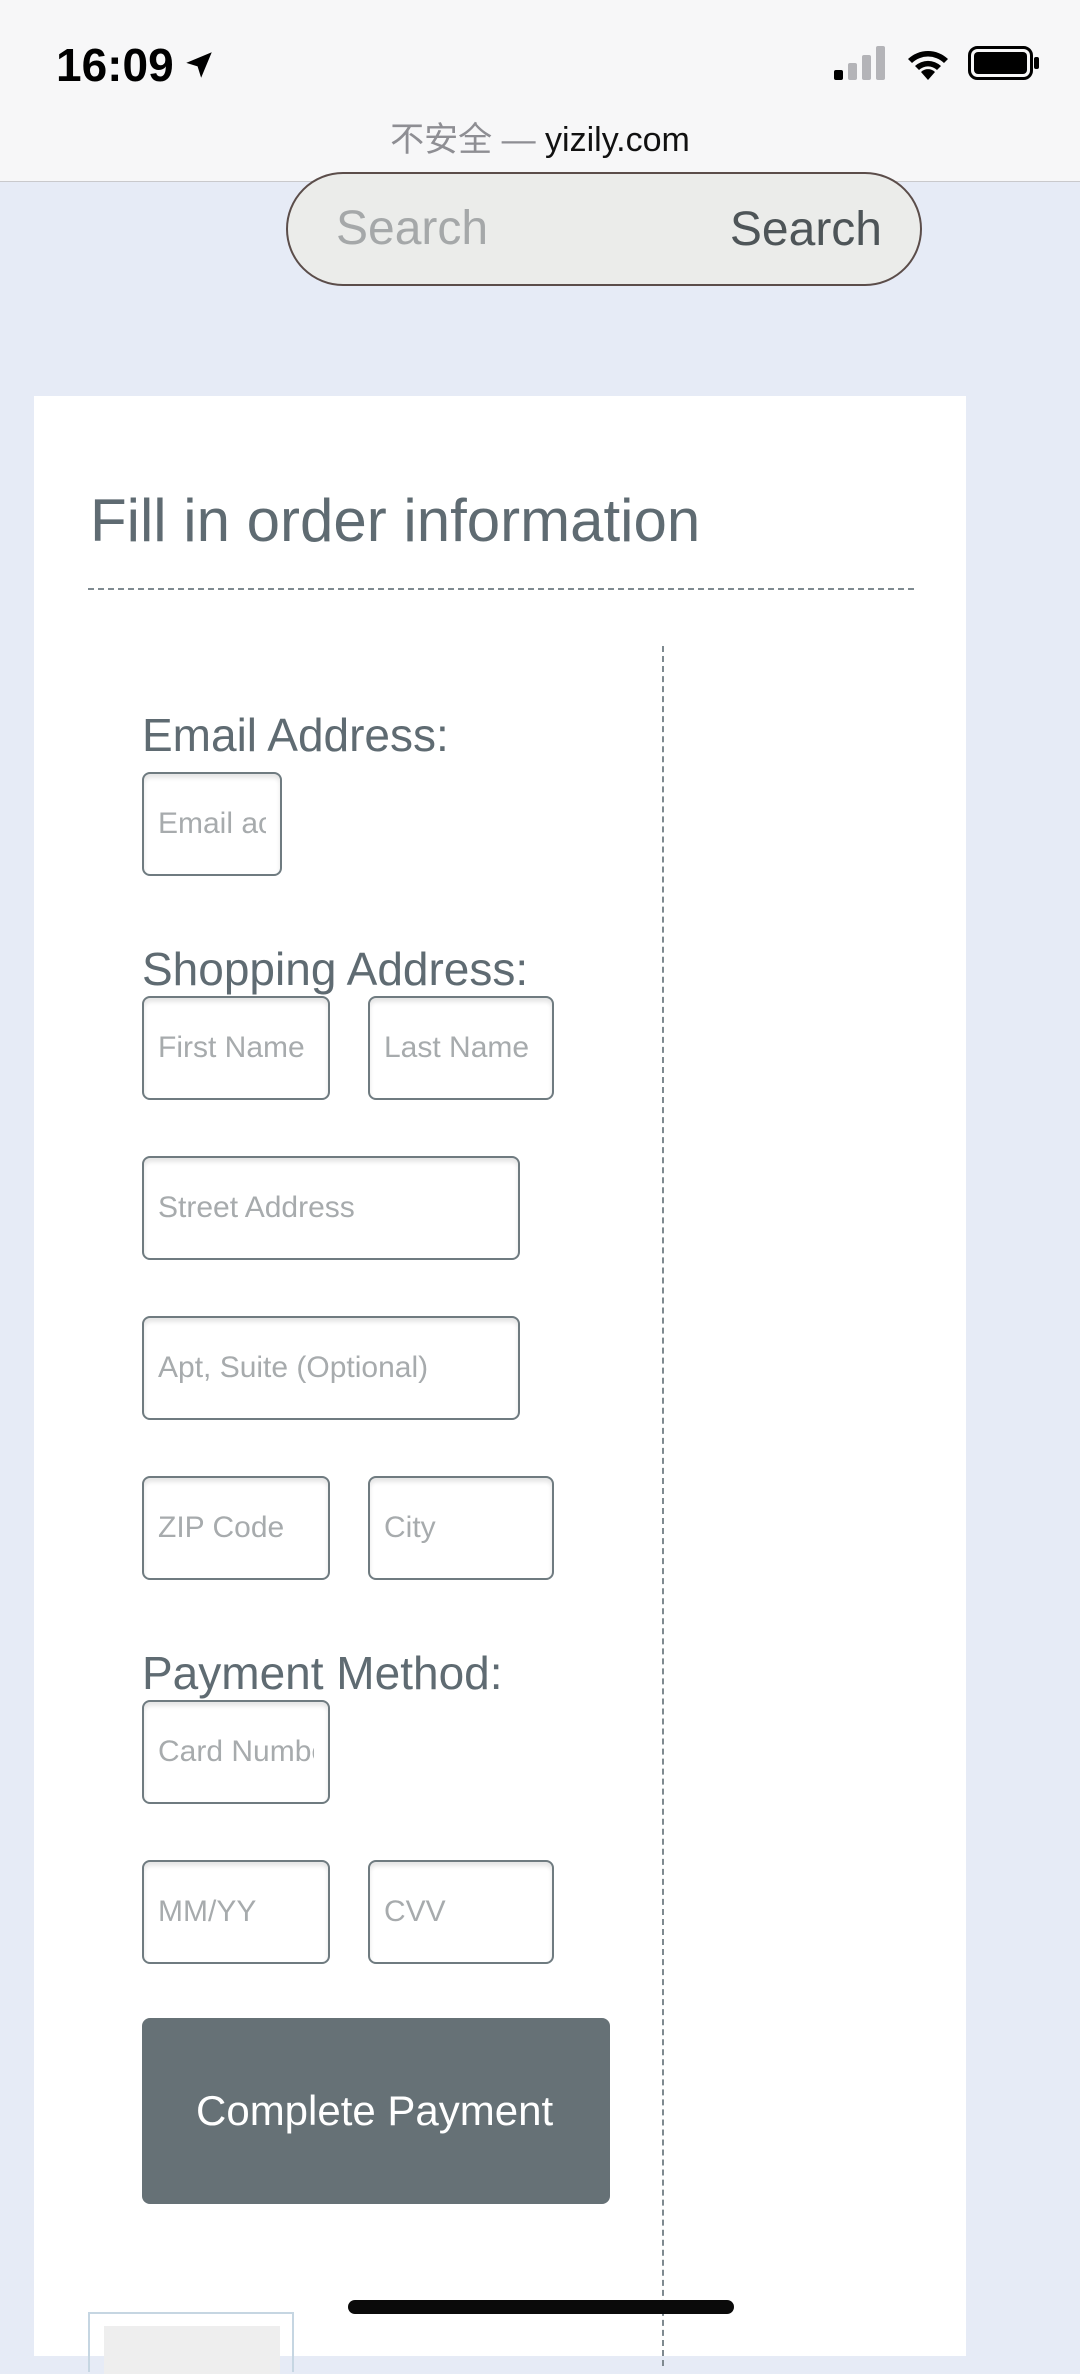  What do you see at coordinates (806, 229) in the screenshot?
I see `search-button: Search` at bounding box center [806, 229].